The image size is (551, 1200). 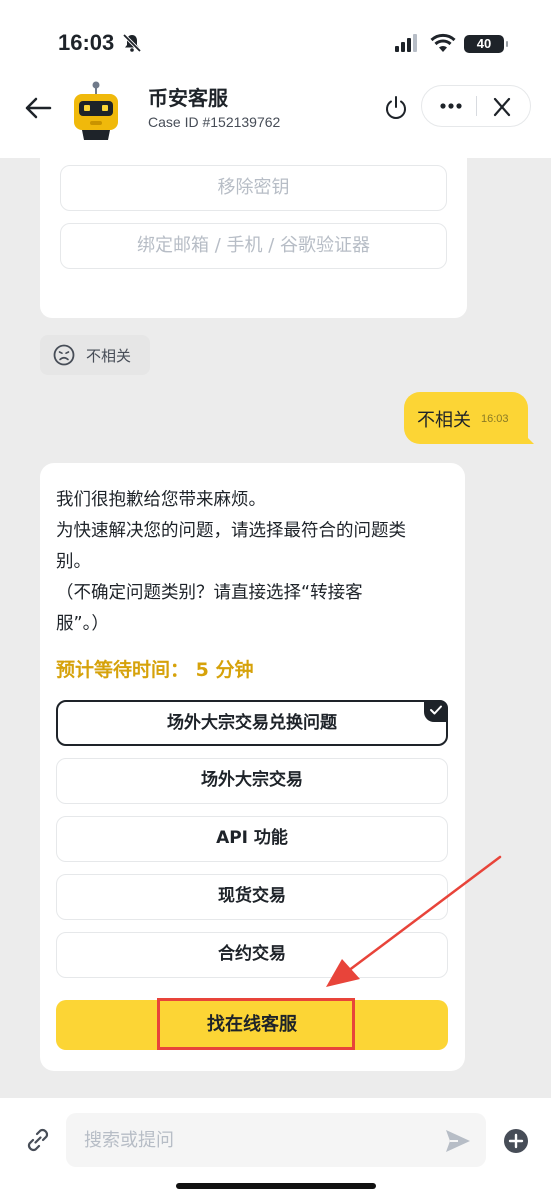 What do you see at coordinates (252, 838) in the screenshot?
I see `option-label: API 功能` at bounding box center [252, 838].